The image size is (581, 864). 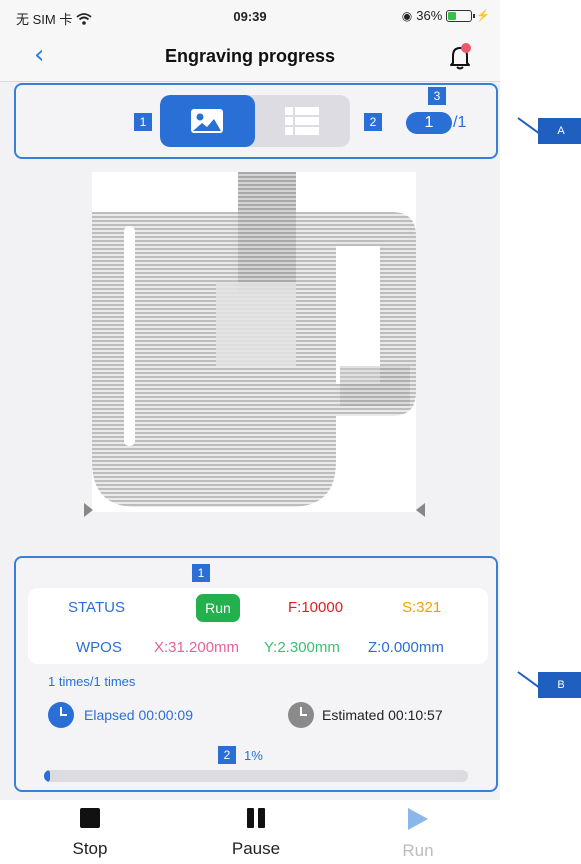 What do you see at coordinates (227, 755) in the screenshot?
I see `marker-progress: 2` at bounding box center [227, 755].